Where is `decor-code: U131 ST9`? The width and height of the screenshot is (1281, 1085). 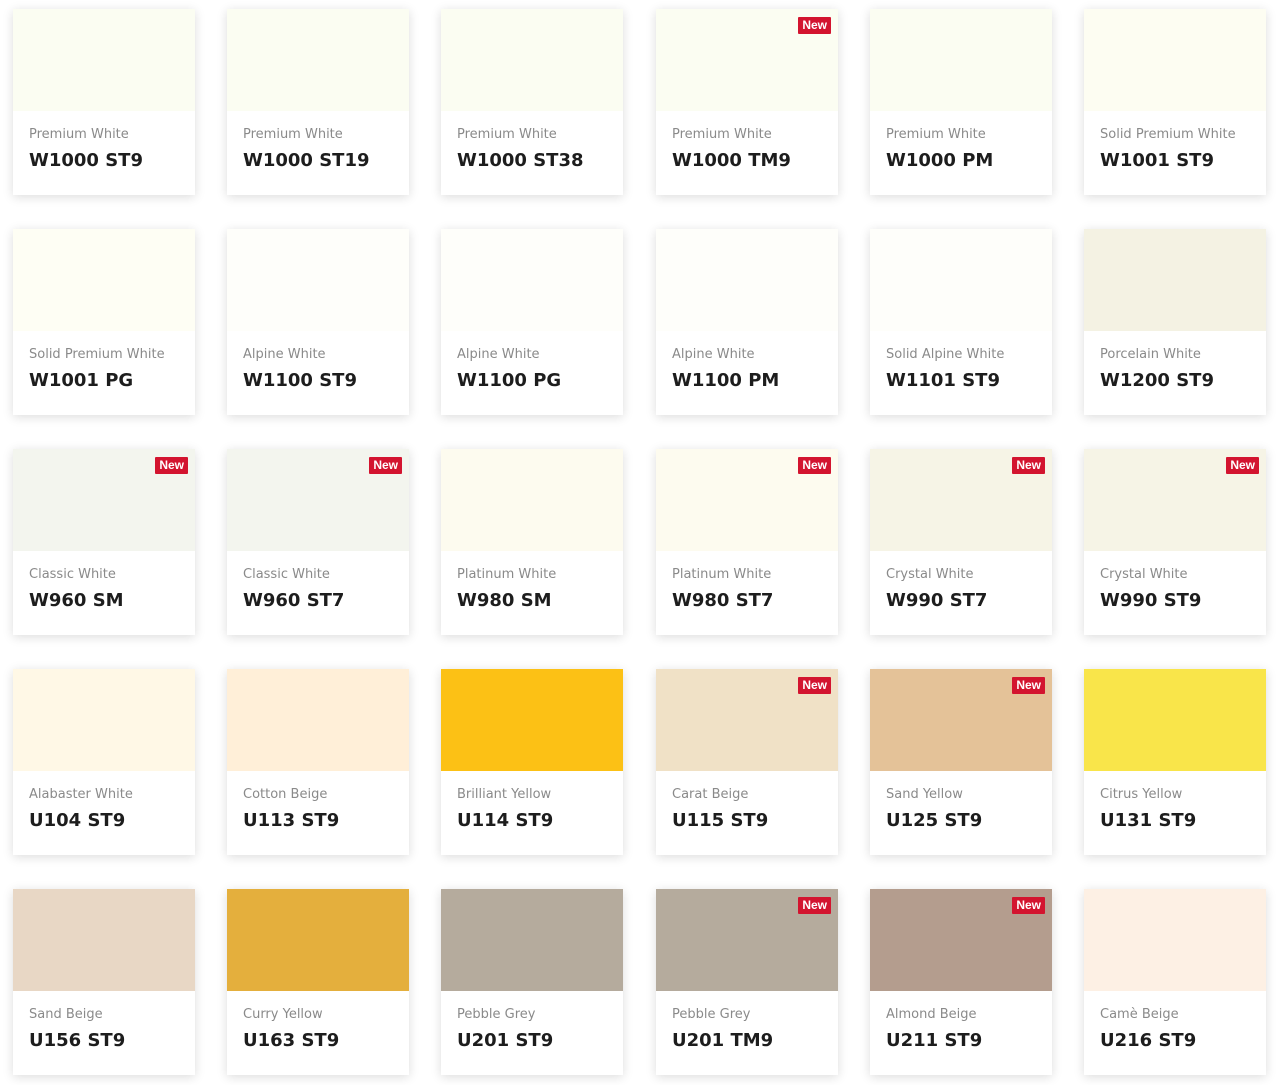 decor-code: U131 ST9 is located at coordinates (1148, 820).